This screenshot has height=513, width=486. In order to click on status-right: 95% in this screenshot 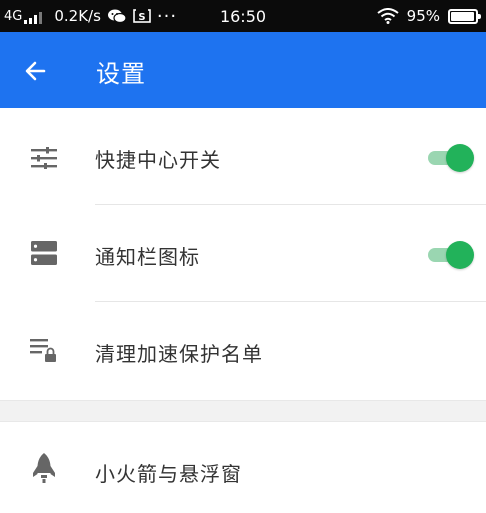, I will do `click(429, 16)`.